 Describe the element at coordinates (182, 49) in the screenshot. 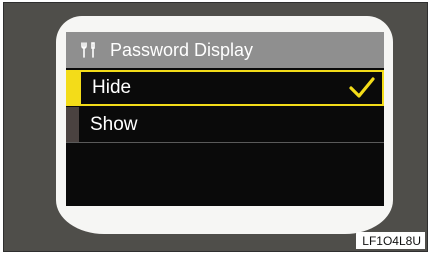

I see `page-title: Password Display` at that location.